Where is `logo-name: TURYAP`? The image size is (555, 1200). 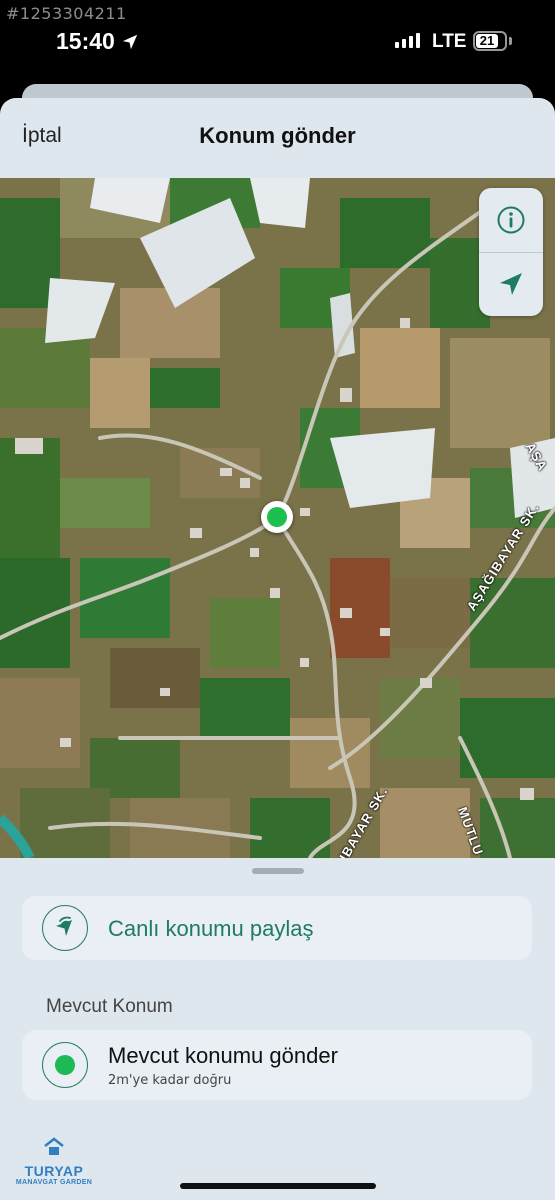 logo-name: TURYAP is located at coordinates (54, 1171).